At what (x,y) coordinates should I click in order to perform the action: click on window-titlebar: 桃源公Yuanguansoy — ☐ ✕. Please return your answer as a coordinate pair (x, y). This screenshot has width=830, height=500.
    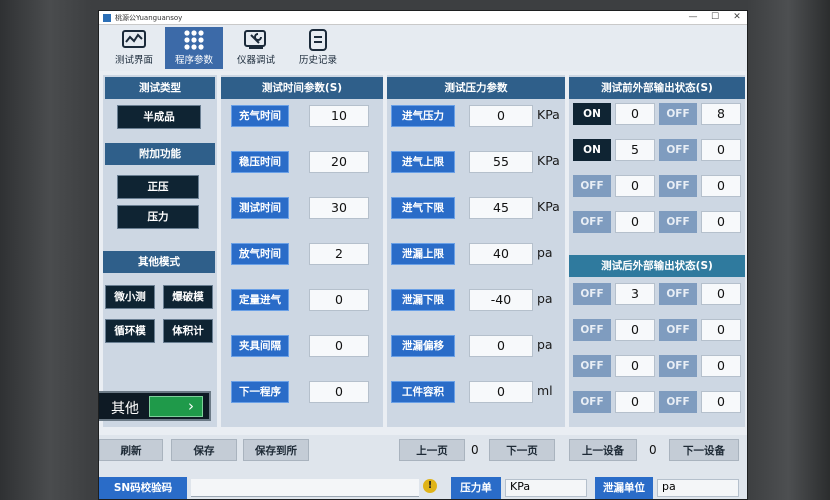
    Looking at the image, I should click on (423, 18).